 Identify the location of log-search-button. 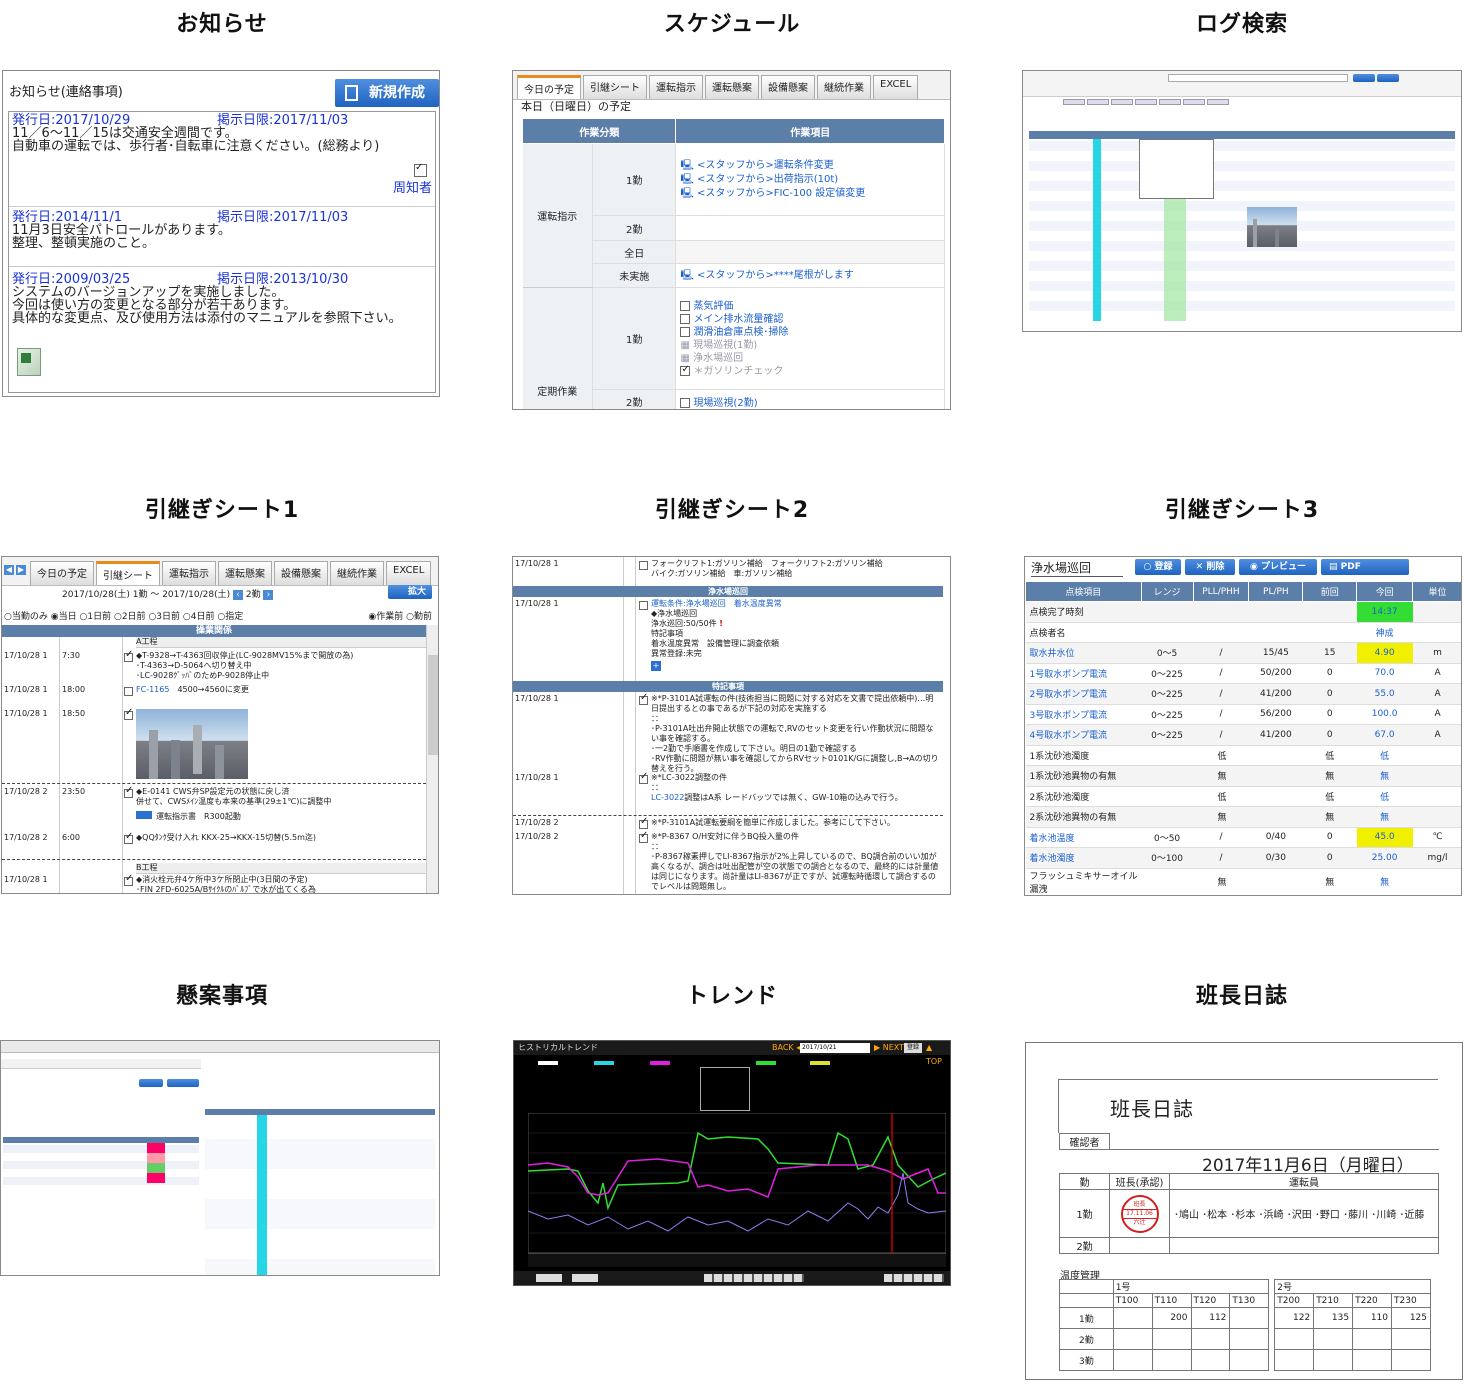
(1364, 78).